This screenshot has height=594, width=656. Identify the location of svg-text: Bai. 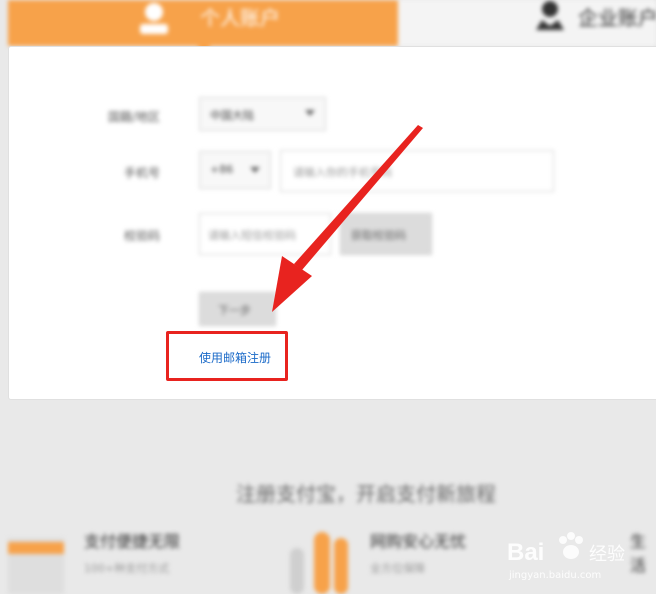
(525, 552).